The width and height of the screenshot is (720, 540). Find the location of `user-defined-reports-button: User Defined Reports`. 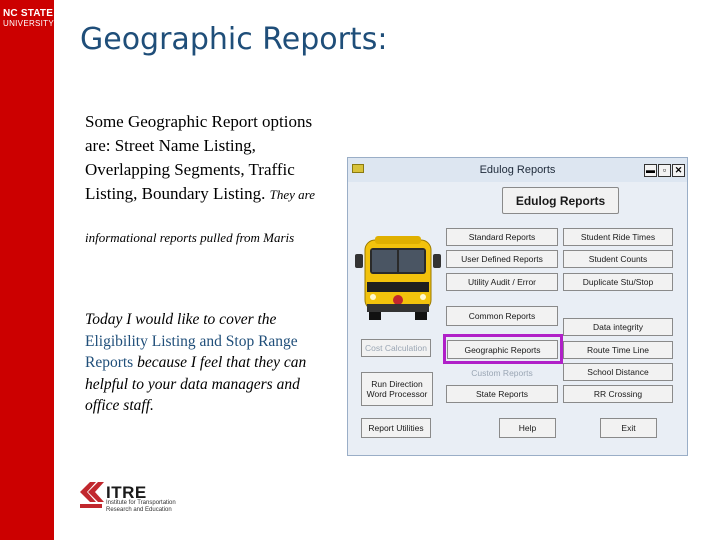

user-defined-reports-button: User Defined Reports is located at coordinates (502, 259).